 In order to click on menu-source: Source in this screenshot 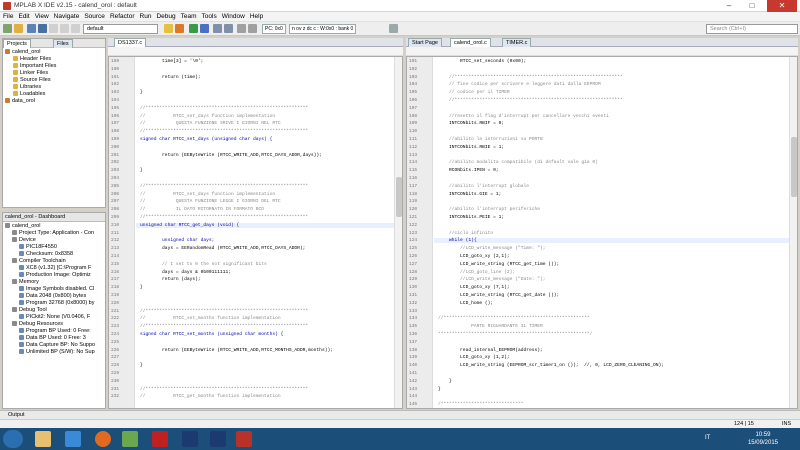, I will do `click(94, 16)`.